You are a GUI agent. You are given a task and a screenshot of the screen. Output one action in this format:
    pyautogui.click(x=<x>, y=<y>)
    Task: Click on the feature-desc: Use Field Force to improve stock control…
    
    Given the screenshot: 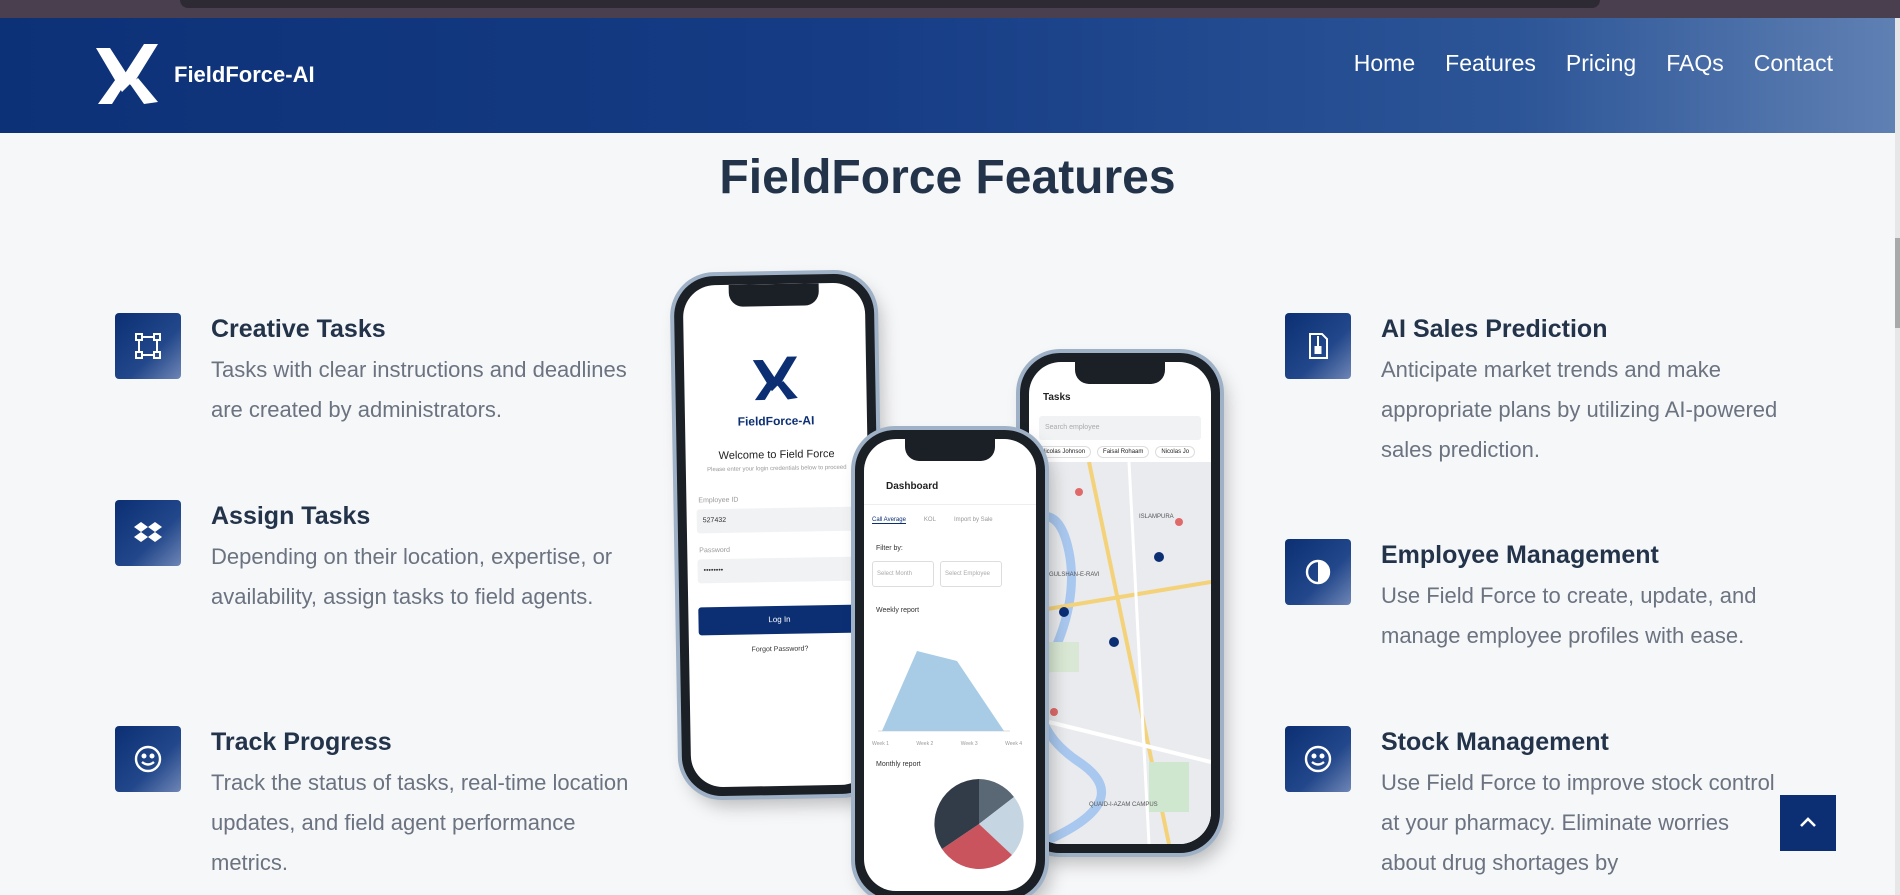 What is the action you would take?
    pyautogui.click(x=1578, y=822)
    